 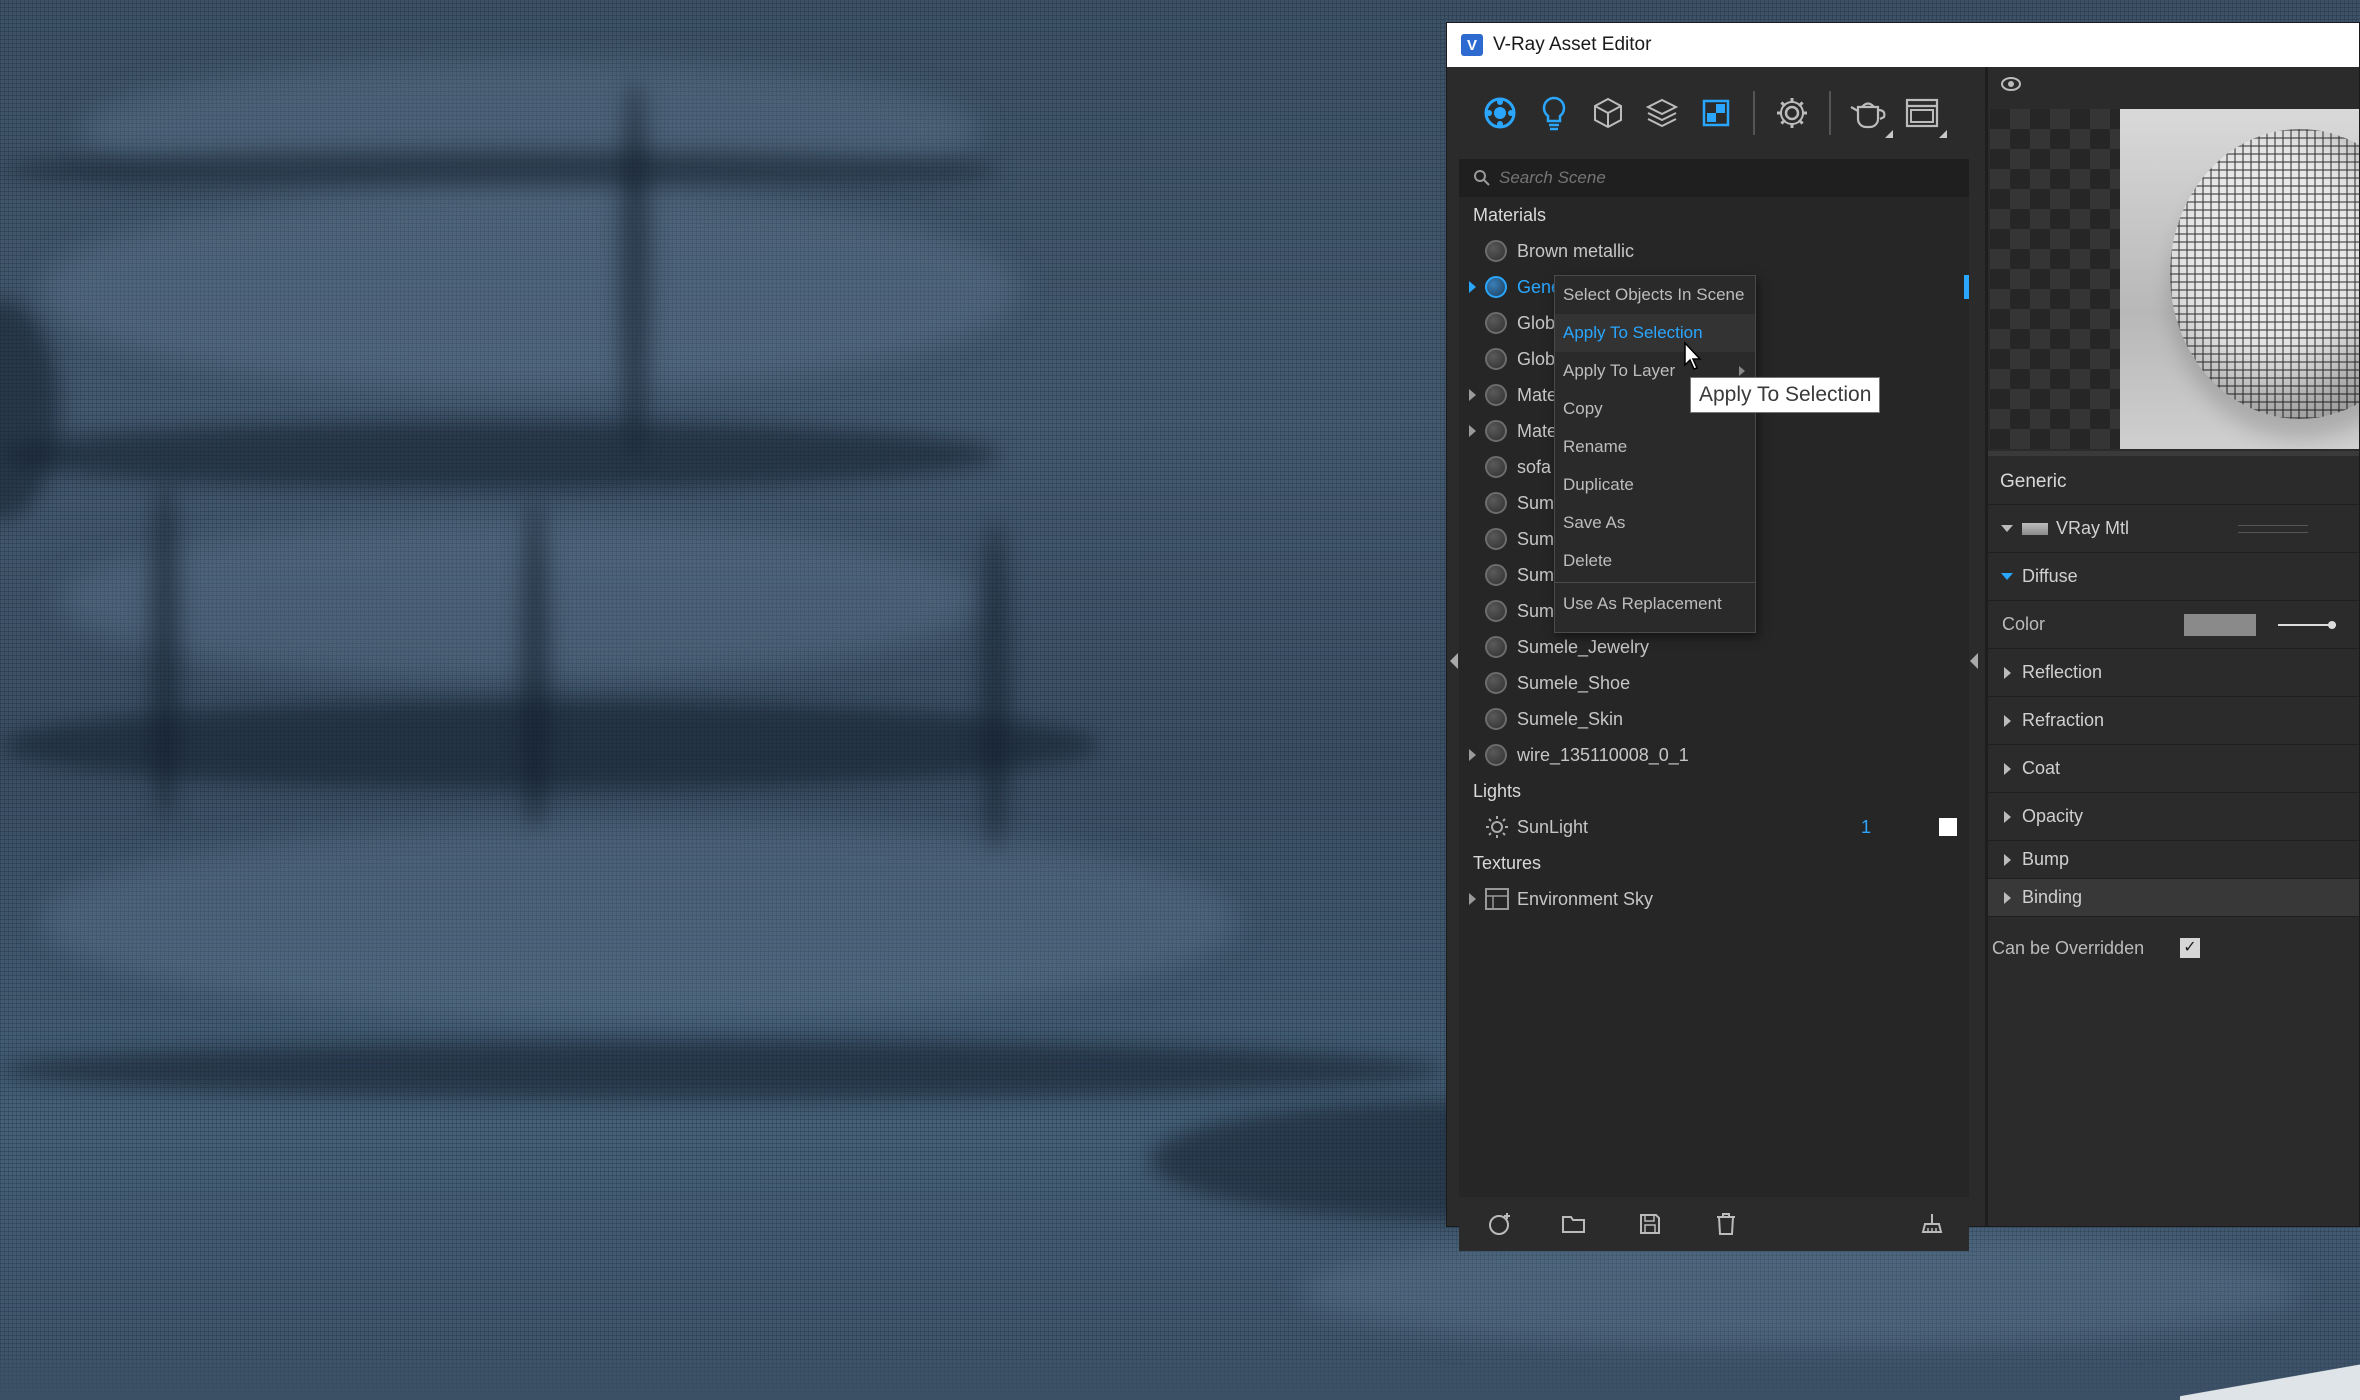 I want to click on list-item-label: Glob, so click(x=1536, y=358).